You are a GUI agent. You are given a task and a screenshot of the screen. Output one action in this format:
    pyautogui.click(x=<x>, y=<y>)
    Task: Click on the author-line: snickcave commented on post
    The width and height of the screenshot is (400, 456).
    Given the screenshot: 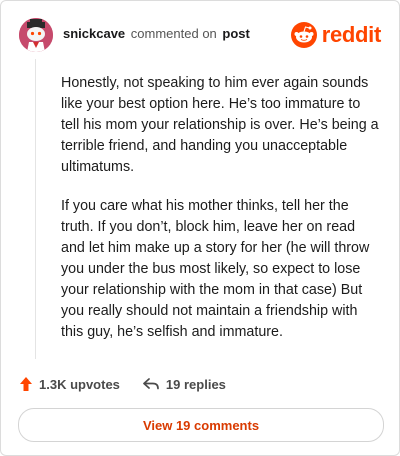 What is the action you would take?
    pyautogui.click(x=156, y=33)
    